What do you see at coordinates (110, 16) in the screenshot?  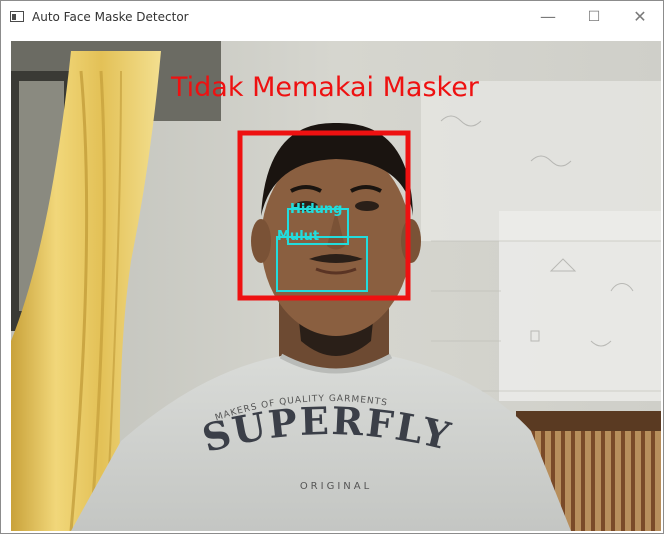 I see `window-title: Auto Face Maske Detector` at bounding box center [110, 16].